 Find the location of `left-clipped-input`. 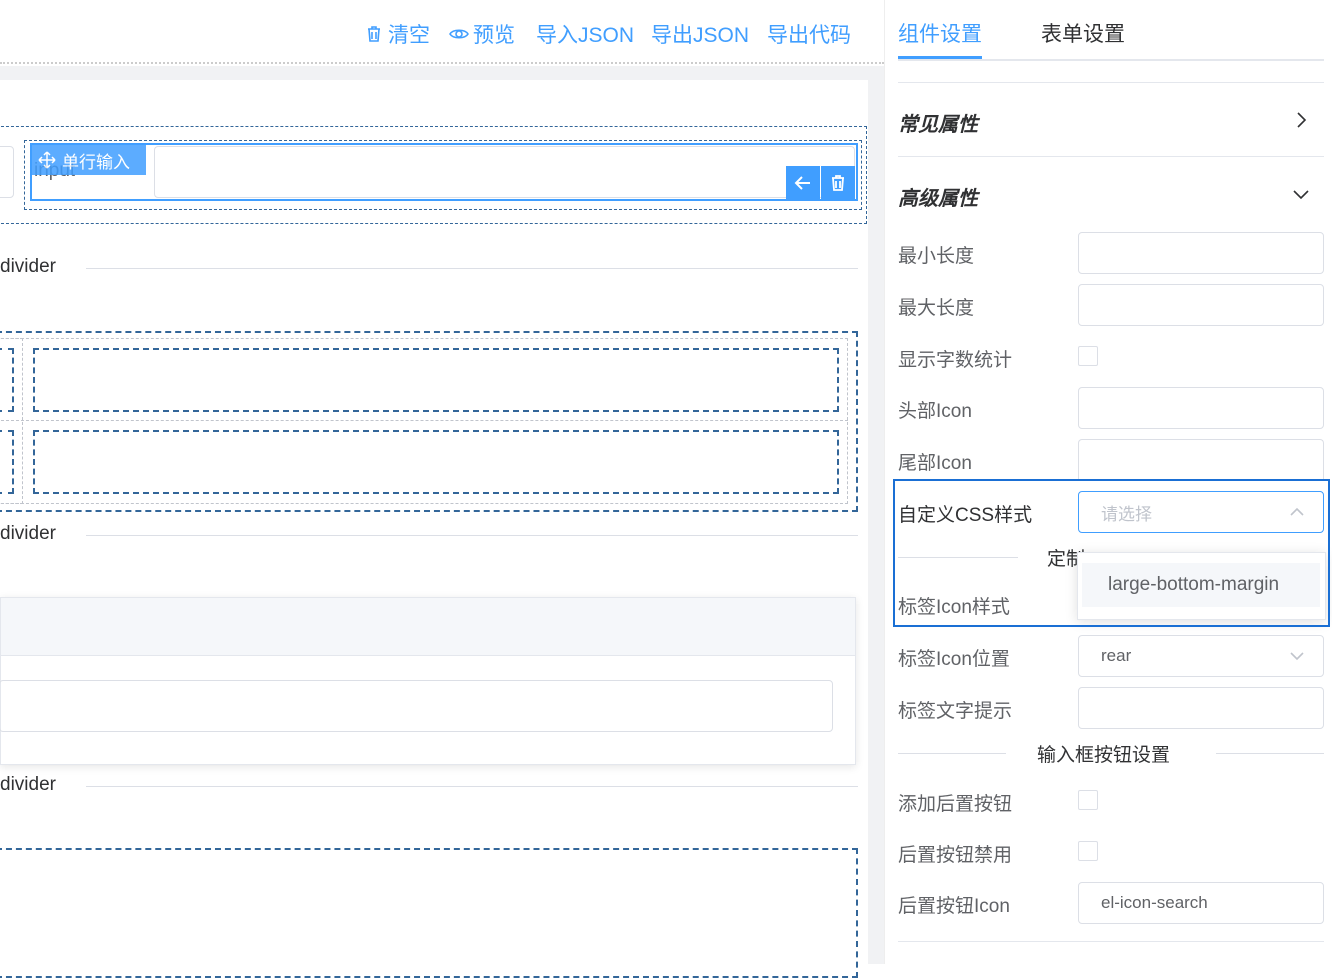

left-clipped-input is located at coordinates (7, 172).